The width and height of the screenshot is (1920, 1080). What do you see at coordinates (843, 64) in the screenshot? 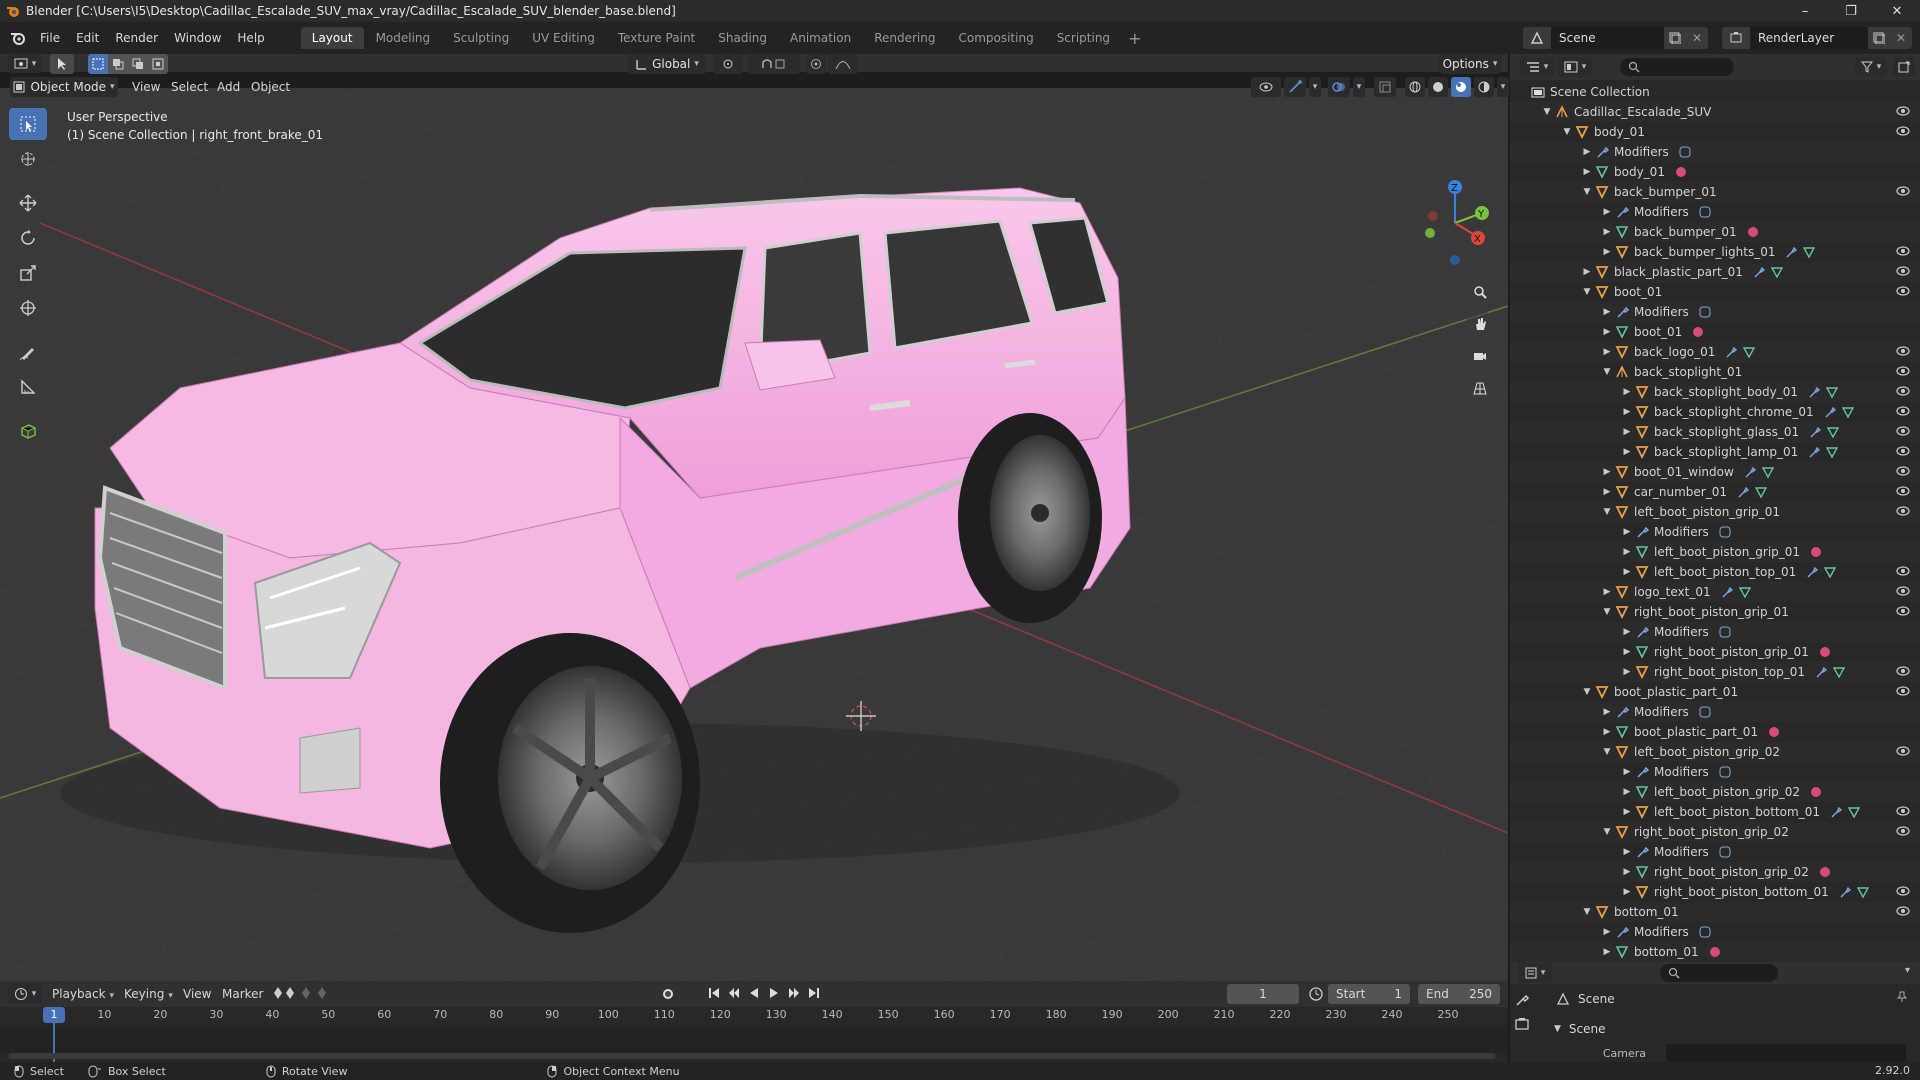
I see `falloff-icon` at bounding box center [843, 64].